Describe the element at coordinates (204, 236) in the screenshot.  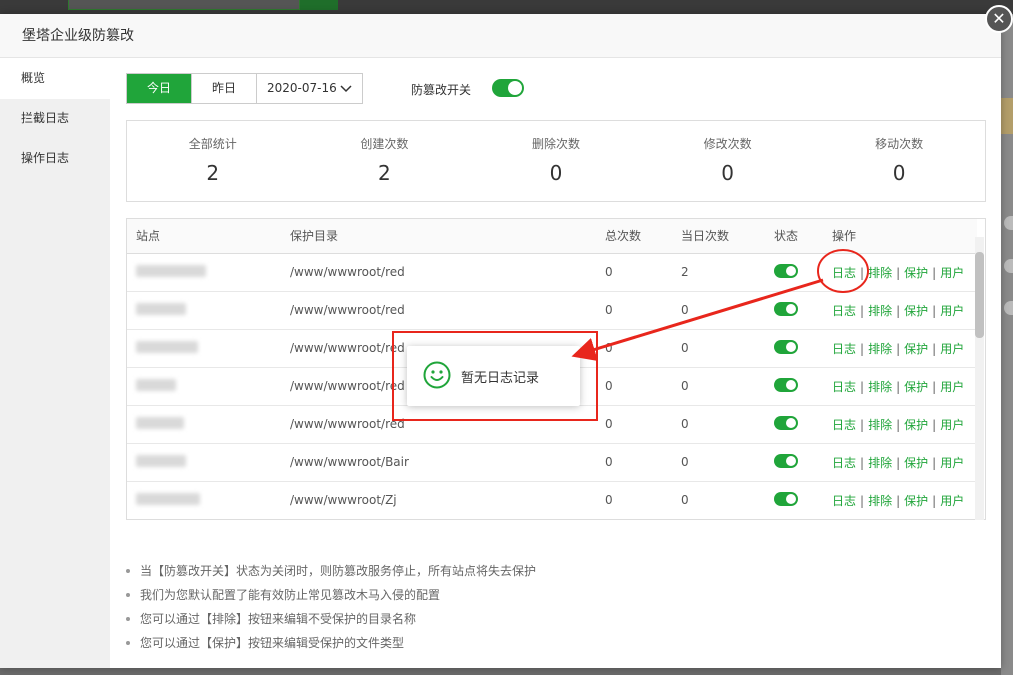
I see `column-header-site: 站点` at that location.